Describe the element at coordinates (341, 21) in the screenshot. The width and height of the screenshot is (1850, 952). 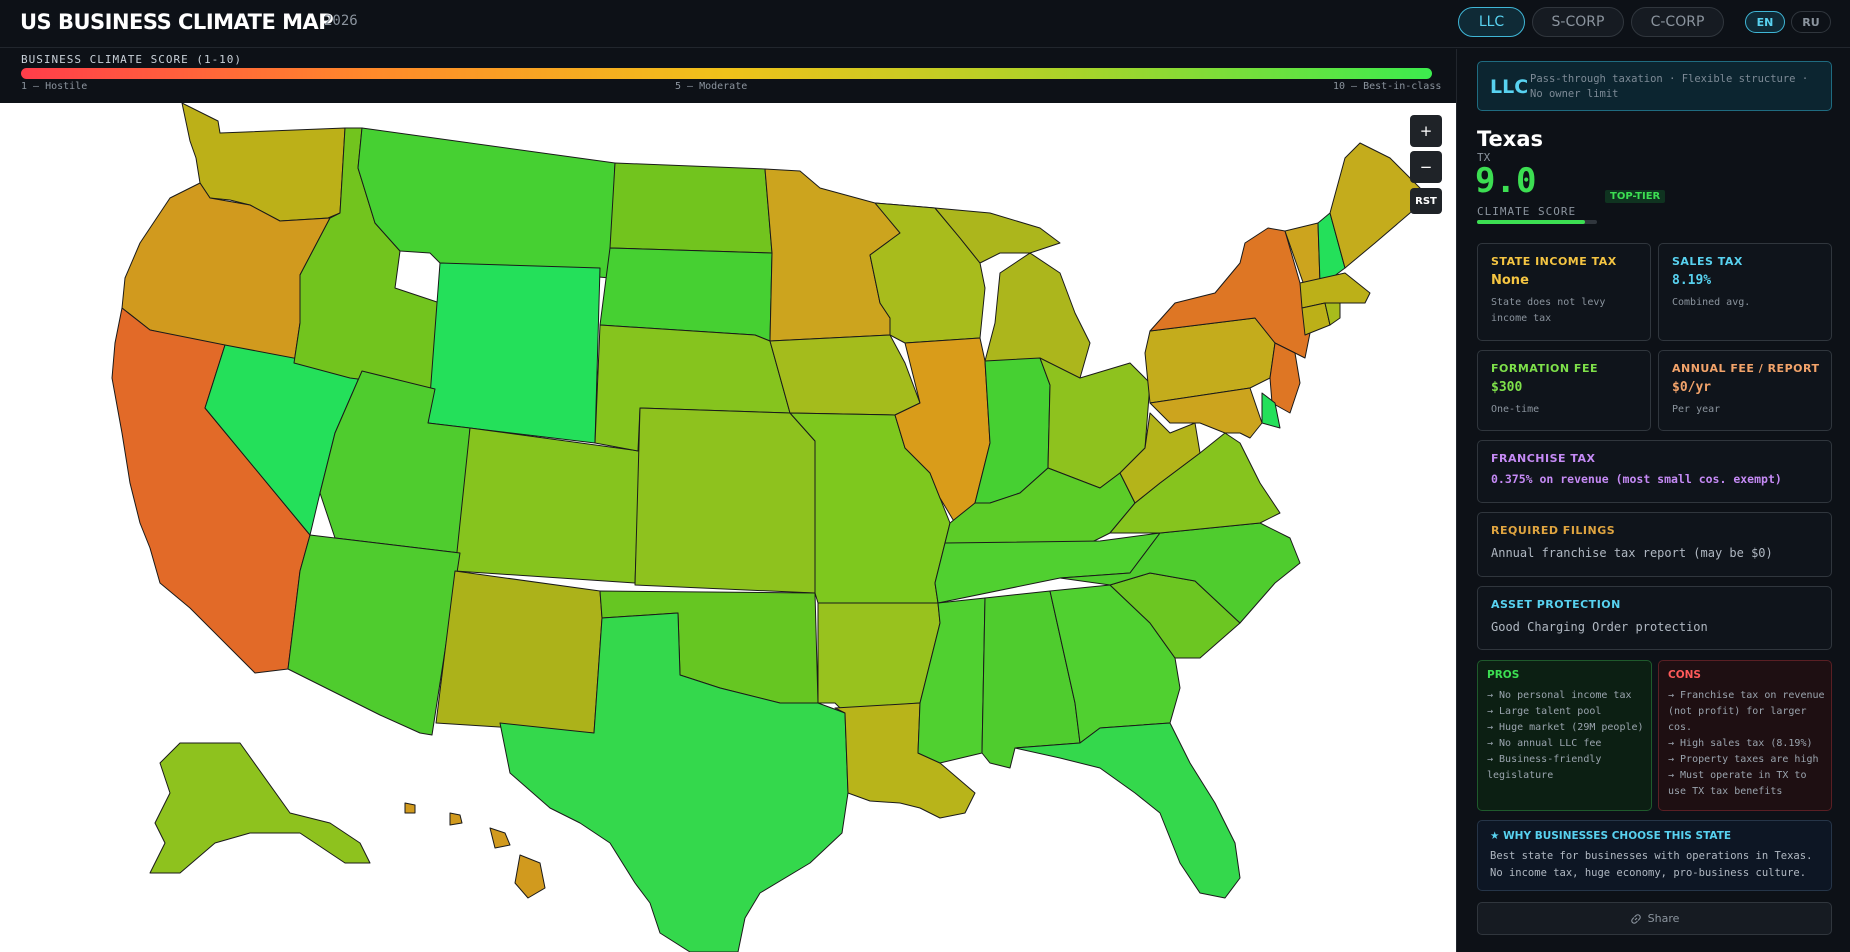
I see `app-year: 2026` at that location.